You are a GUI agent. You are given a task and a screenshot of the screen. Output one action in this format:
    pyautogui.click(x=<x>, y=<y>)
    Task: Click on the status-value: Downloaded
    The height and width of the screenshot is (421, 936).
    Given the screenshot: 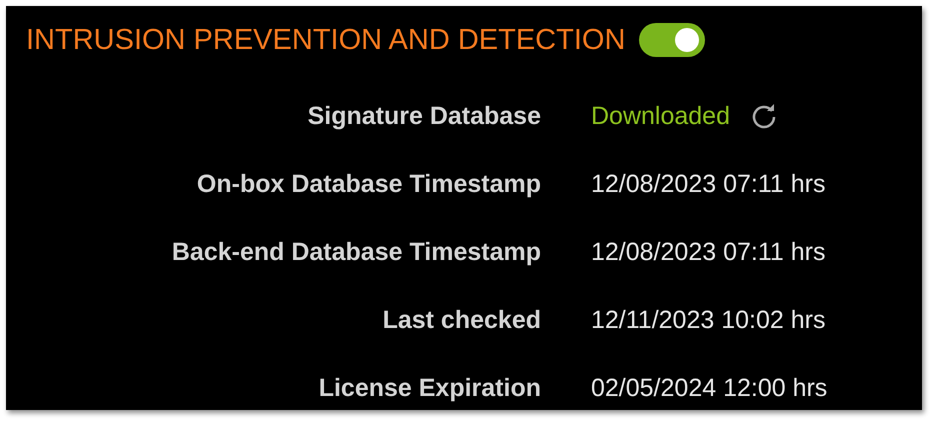 What is the action you would take?
    pyautogui.click(x=660, y=116)
    